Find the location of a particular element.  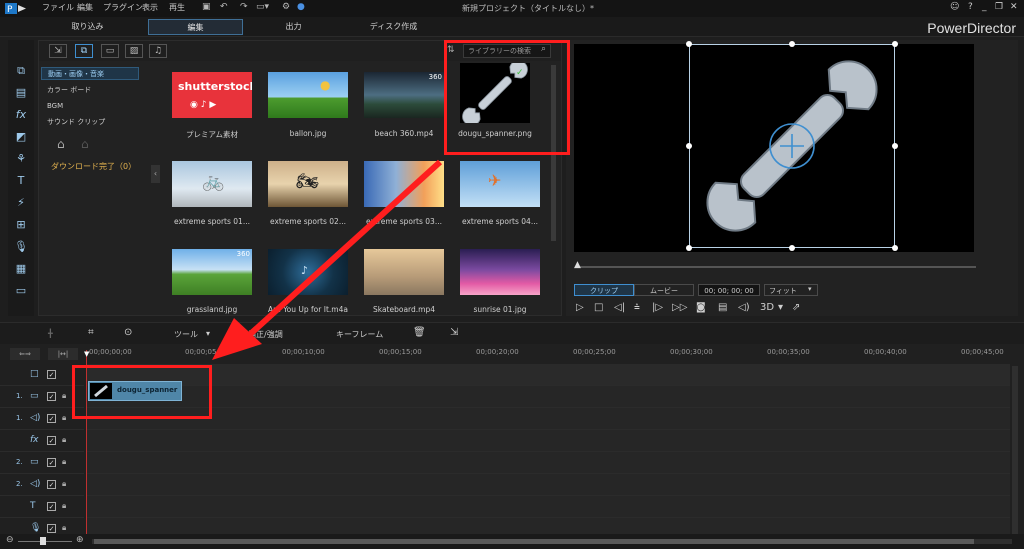

drag-arrow-line is located at coordinates (343, 250).